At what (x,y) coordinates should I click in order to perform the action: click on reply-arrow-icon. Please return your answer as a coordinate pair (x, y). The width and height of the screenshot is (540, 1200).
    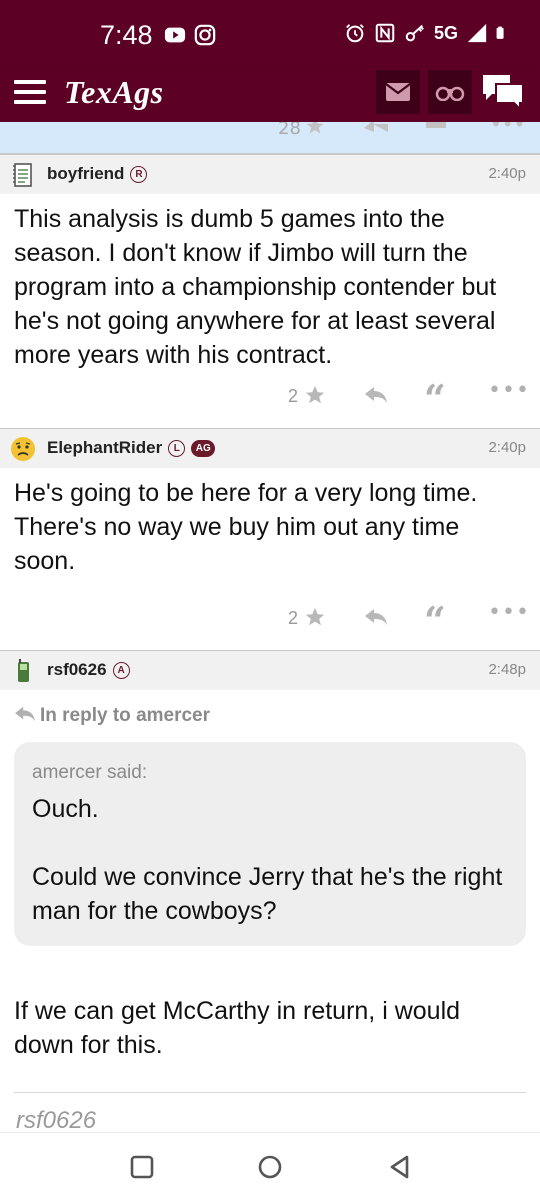
    Looking at the image, I should click on (25, 714).